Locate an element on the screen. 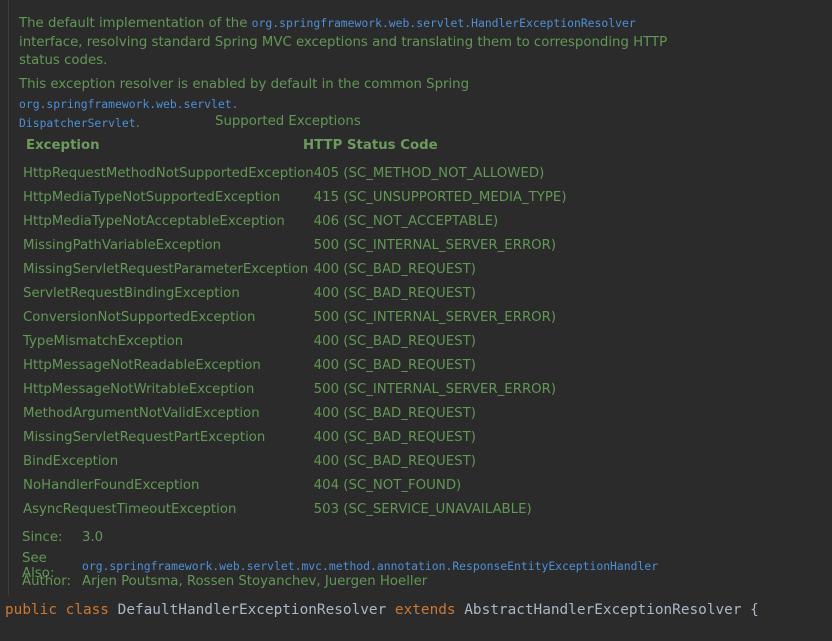 The width and height of the screenshot is (832, 641). status-cell: 415 (SC_UNSUPPORTED_MEDIA_TYPE) is located at coordinates (440, 197).